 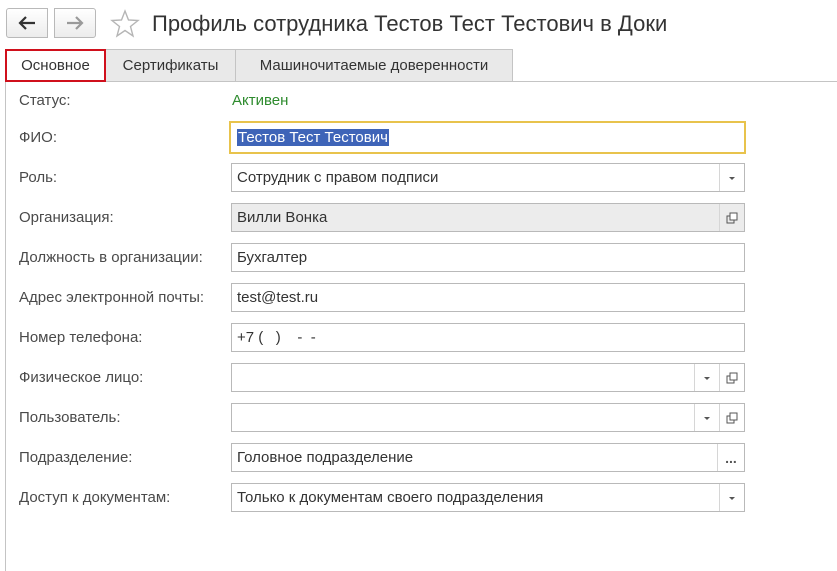 I want to click on access-value: Только к документам своего подразделения, so click(x=390, y=497).